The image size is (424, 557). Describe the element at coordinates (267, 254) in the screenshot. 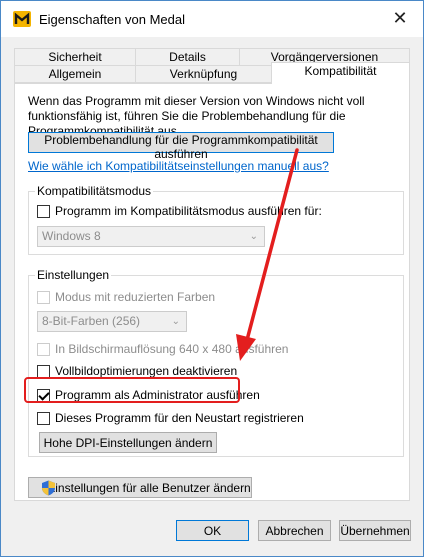

I see `red-arrow-icon` at that location.